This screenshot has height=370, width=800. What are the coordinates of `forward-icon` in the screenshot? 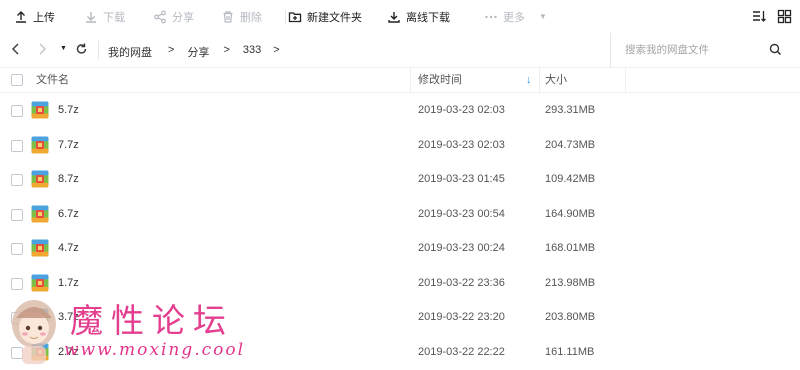 It's located at (42, 50).